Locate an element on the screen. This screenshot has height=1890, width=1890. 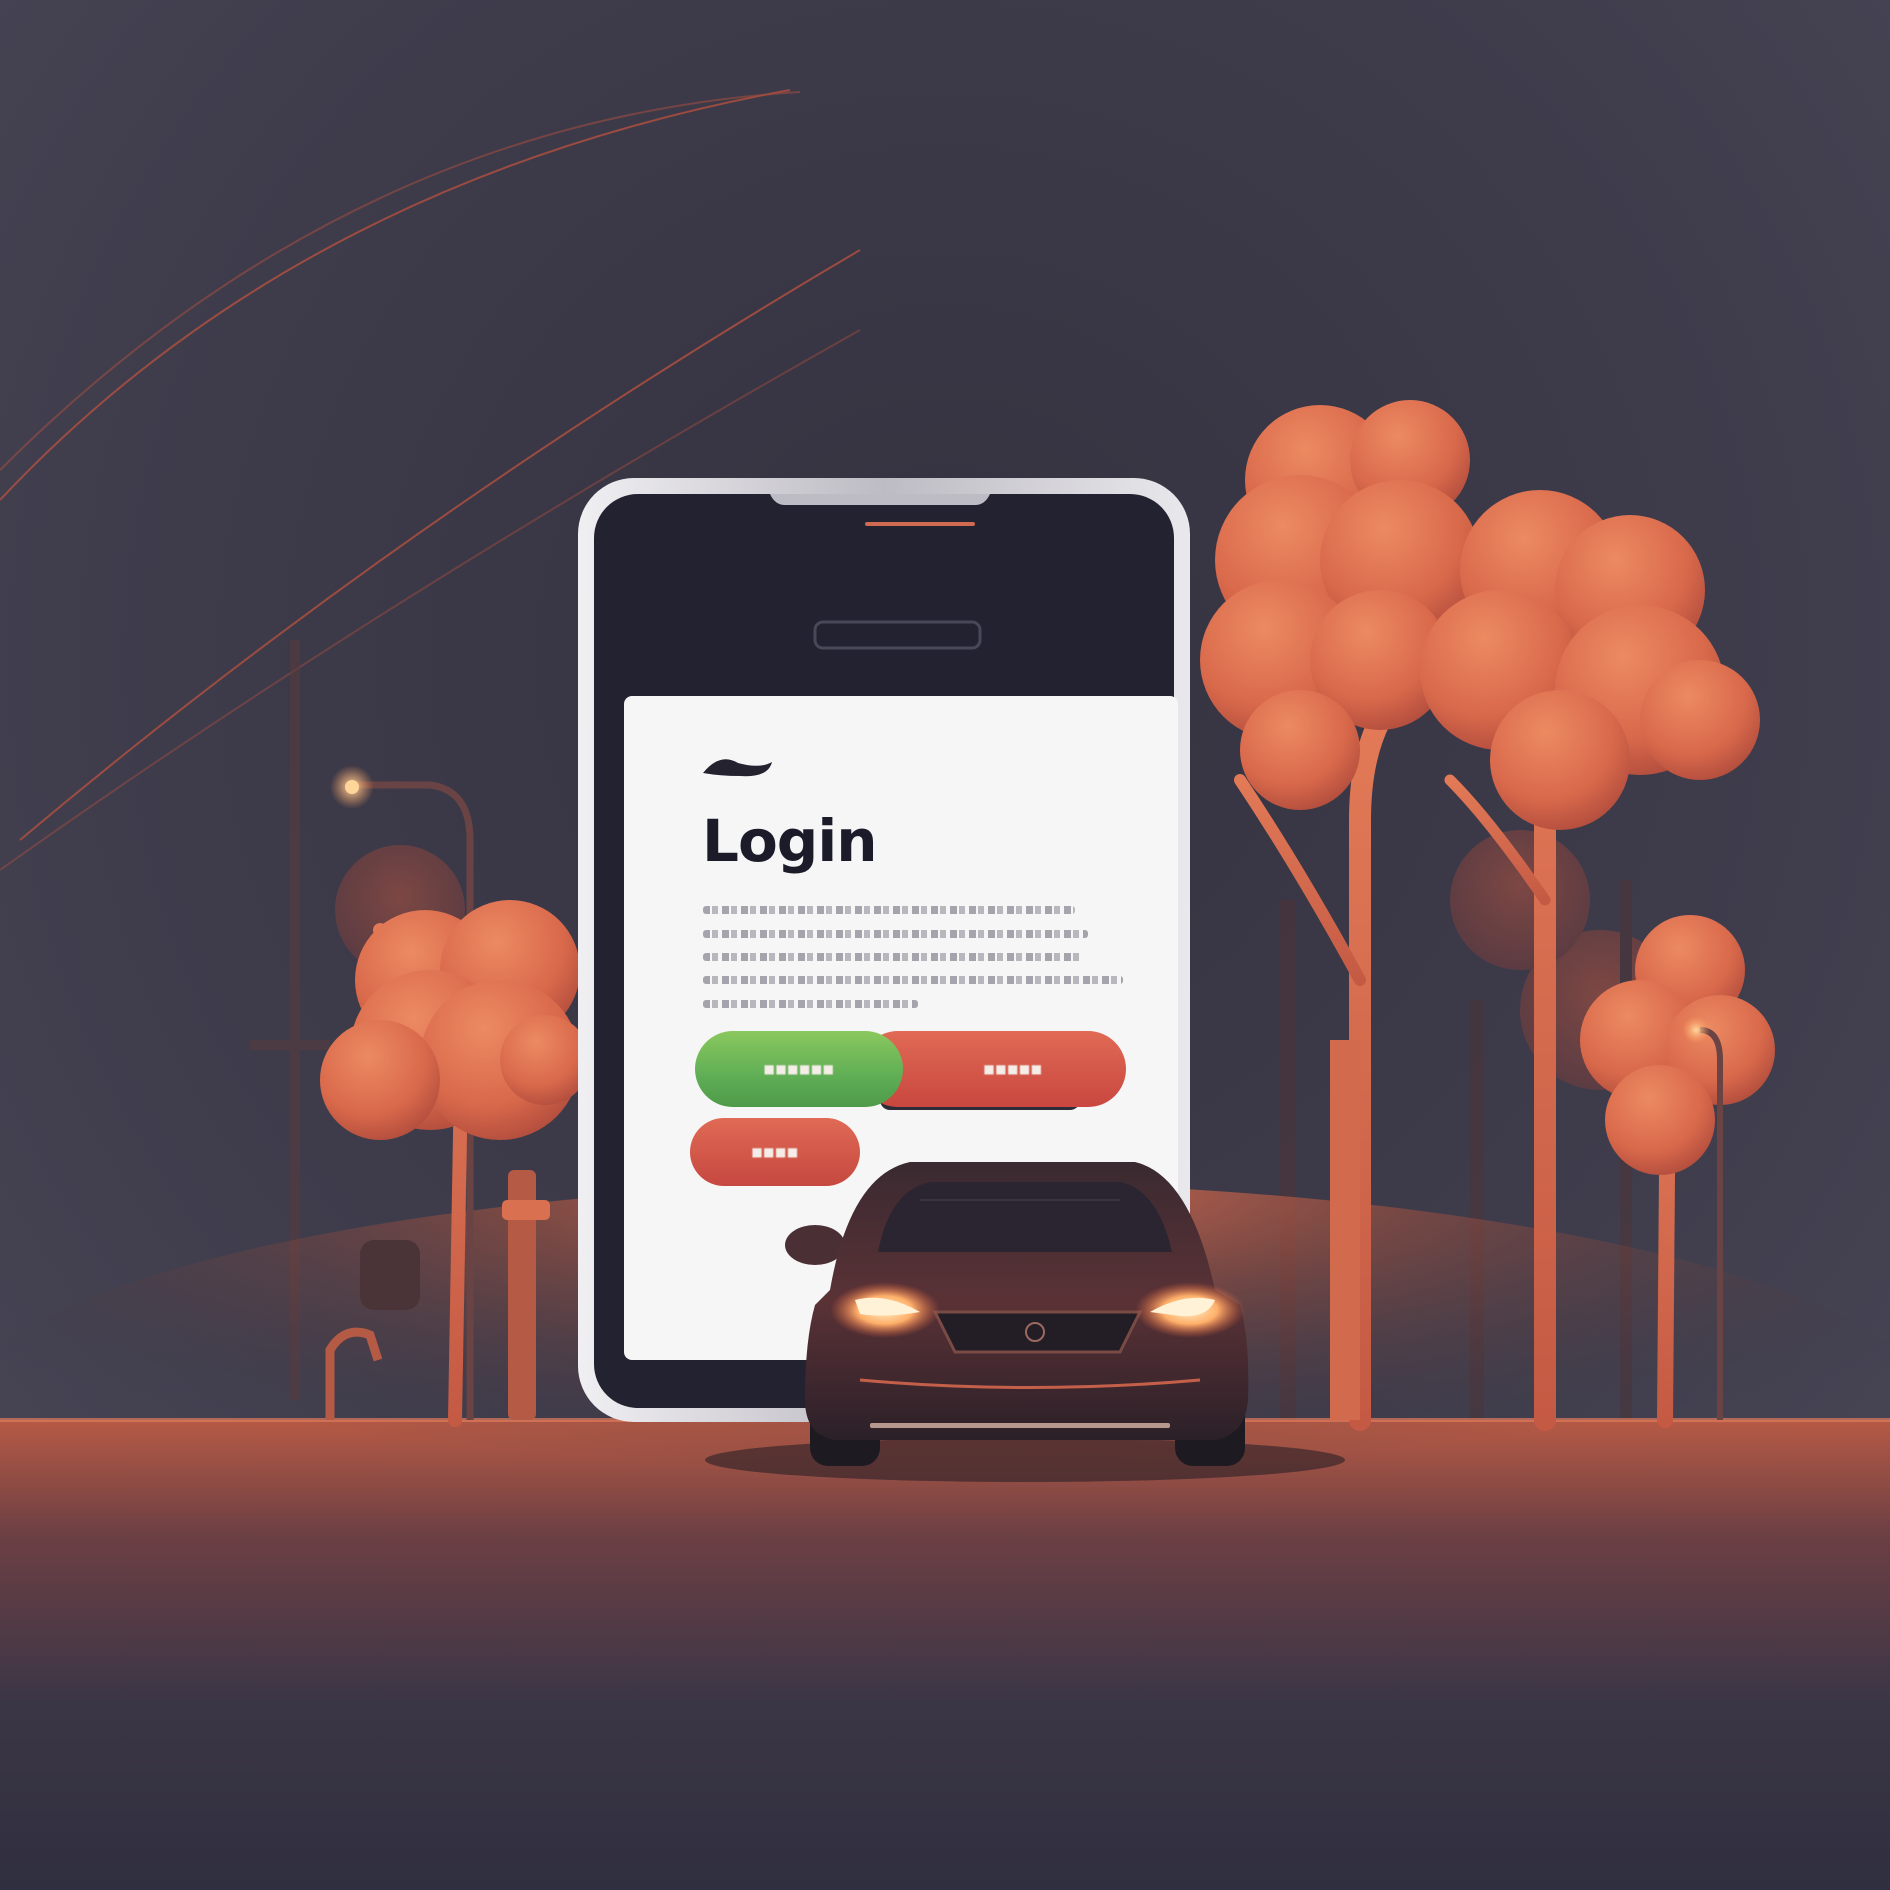
tertiary-action-button: ■■■■ is located at coordinates (775, 1152).